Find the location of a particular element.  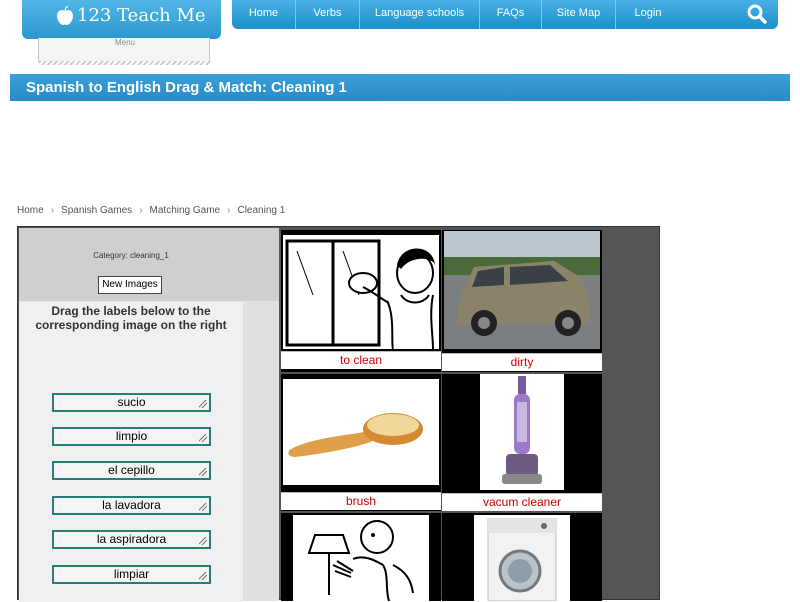

drag-label-limpio: limpio is located at coordinates (131, 436).